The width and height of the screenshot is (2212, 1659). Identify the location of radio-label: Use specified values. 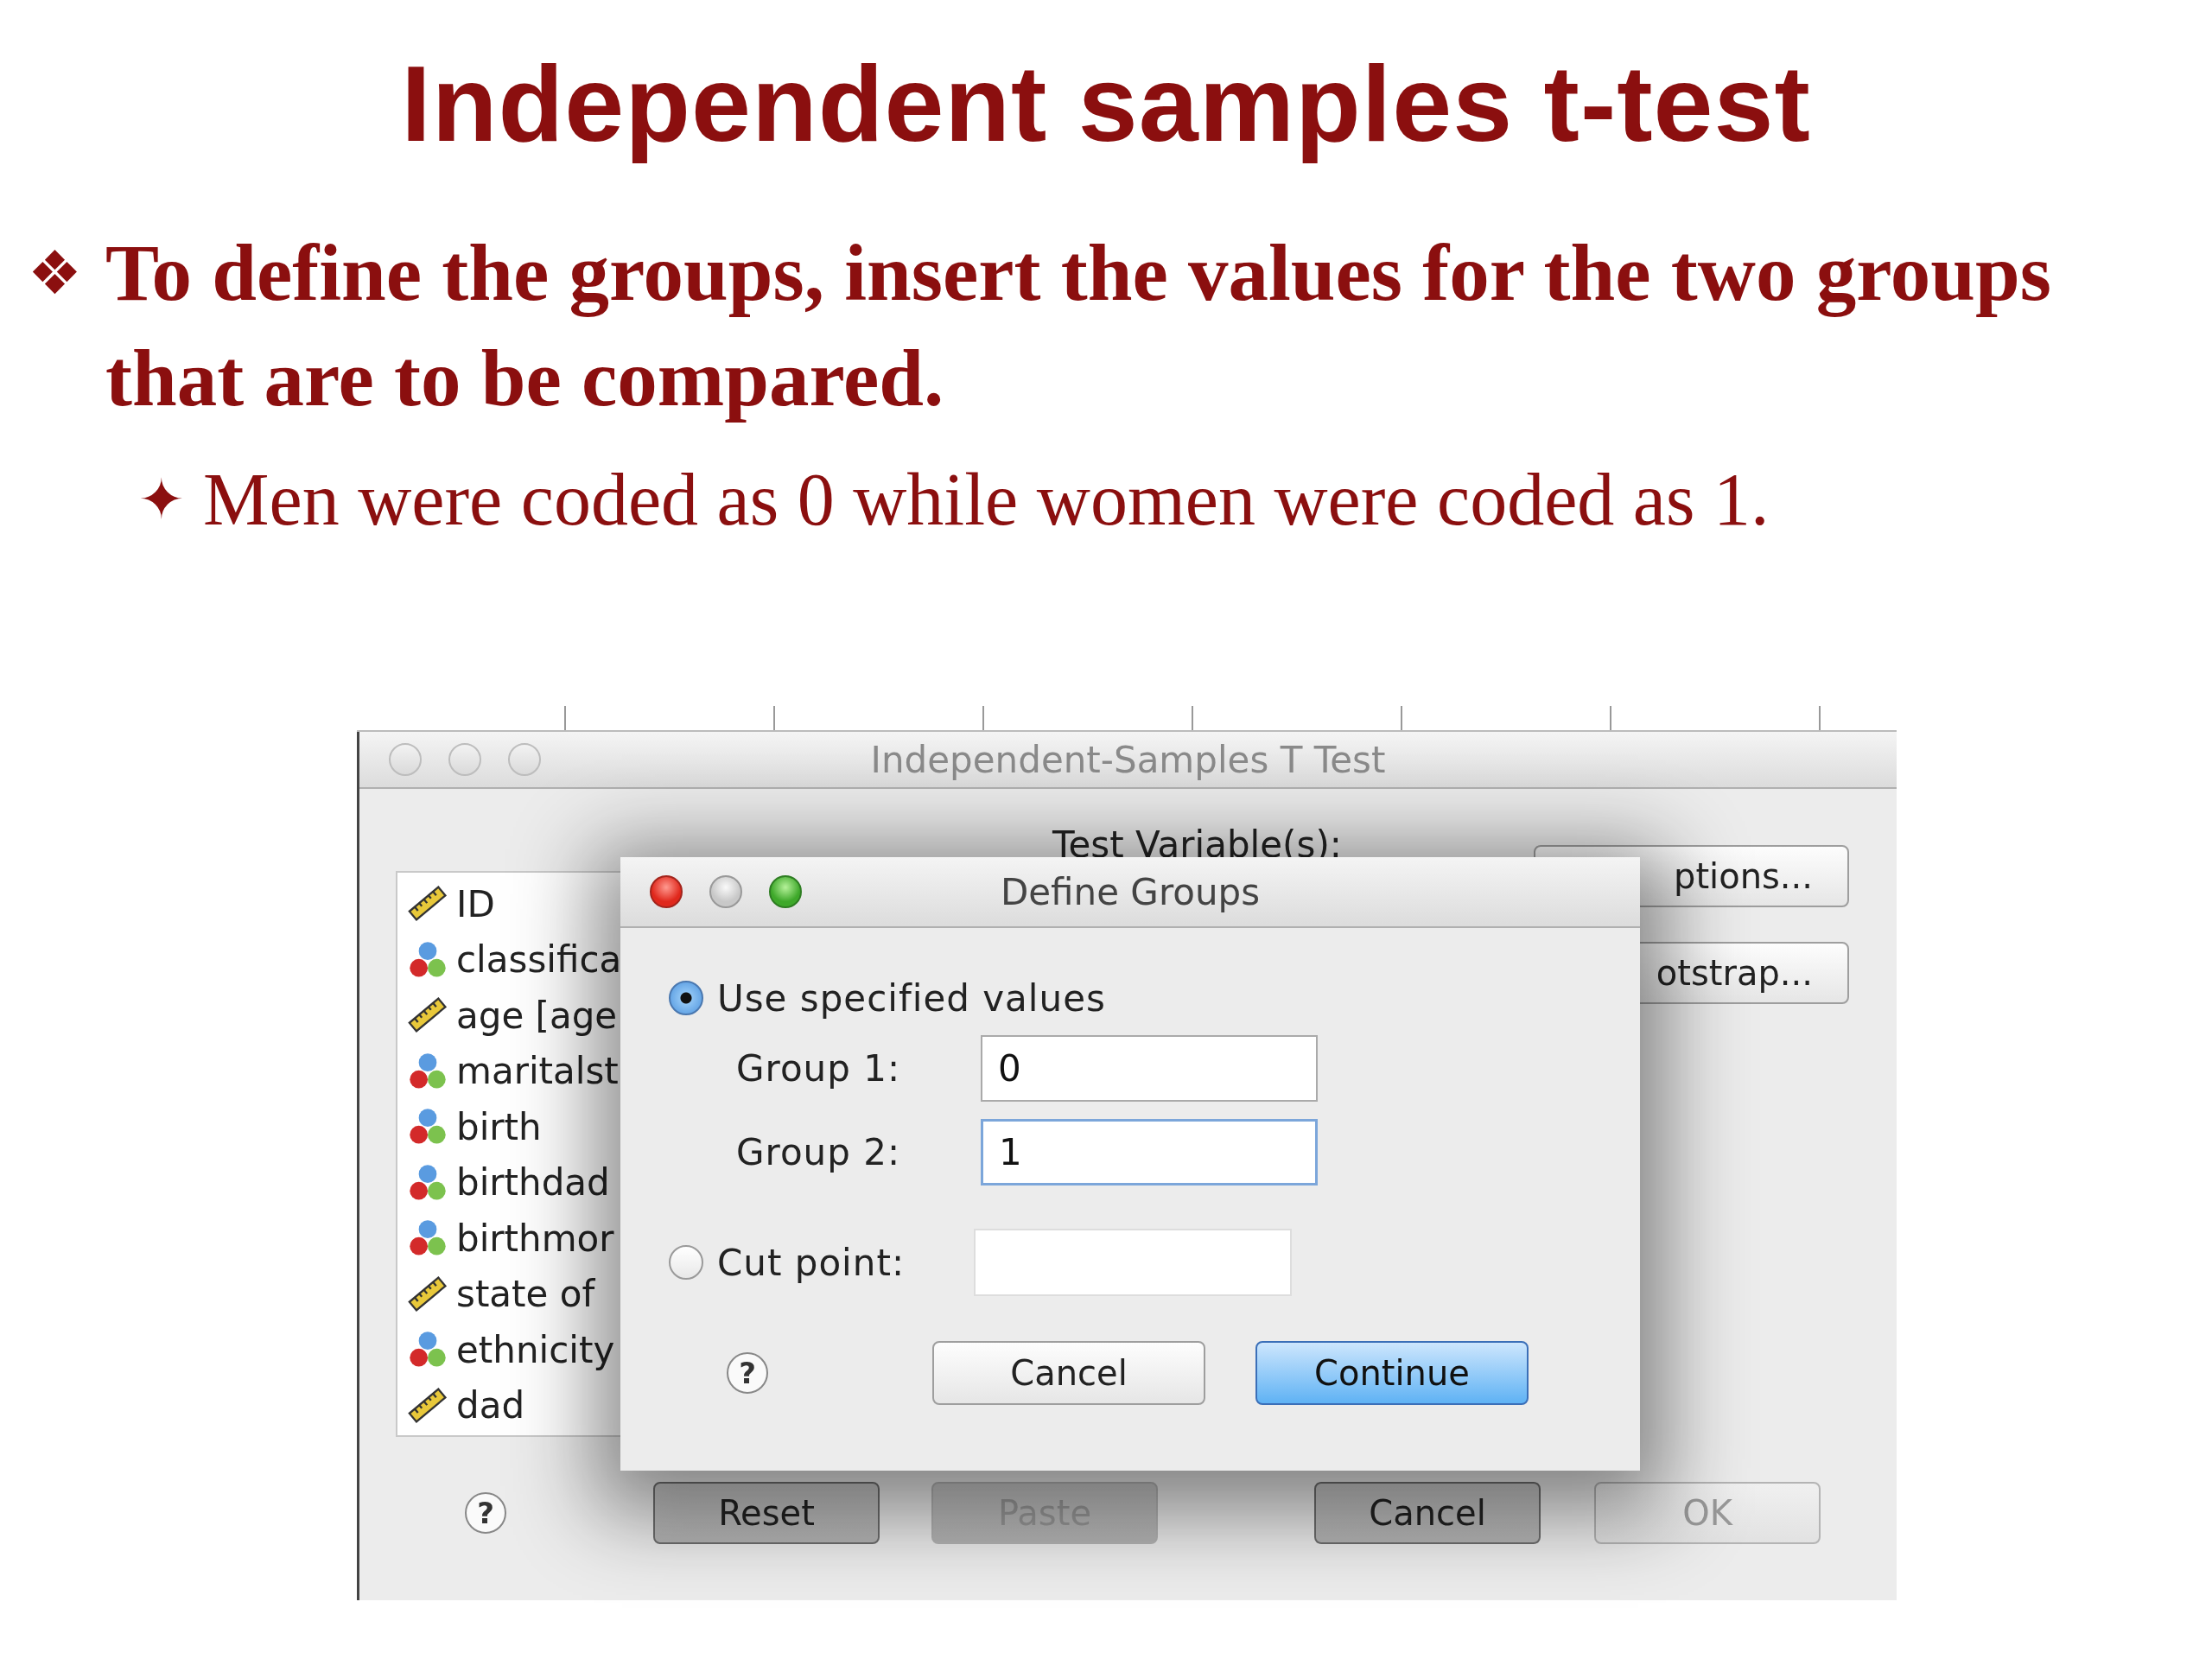
(911, 998).